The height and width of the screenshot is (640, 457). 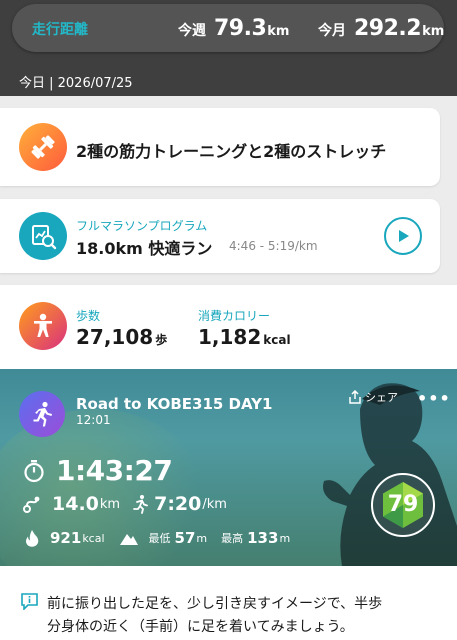 I want to click on calorie-value-group: 1,182 kcal, so click(x=244, y=337).